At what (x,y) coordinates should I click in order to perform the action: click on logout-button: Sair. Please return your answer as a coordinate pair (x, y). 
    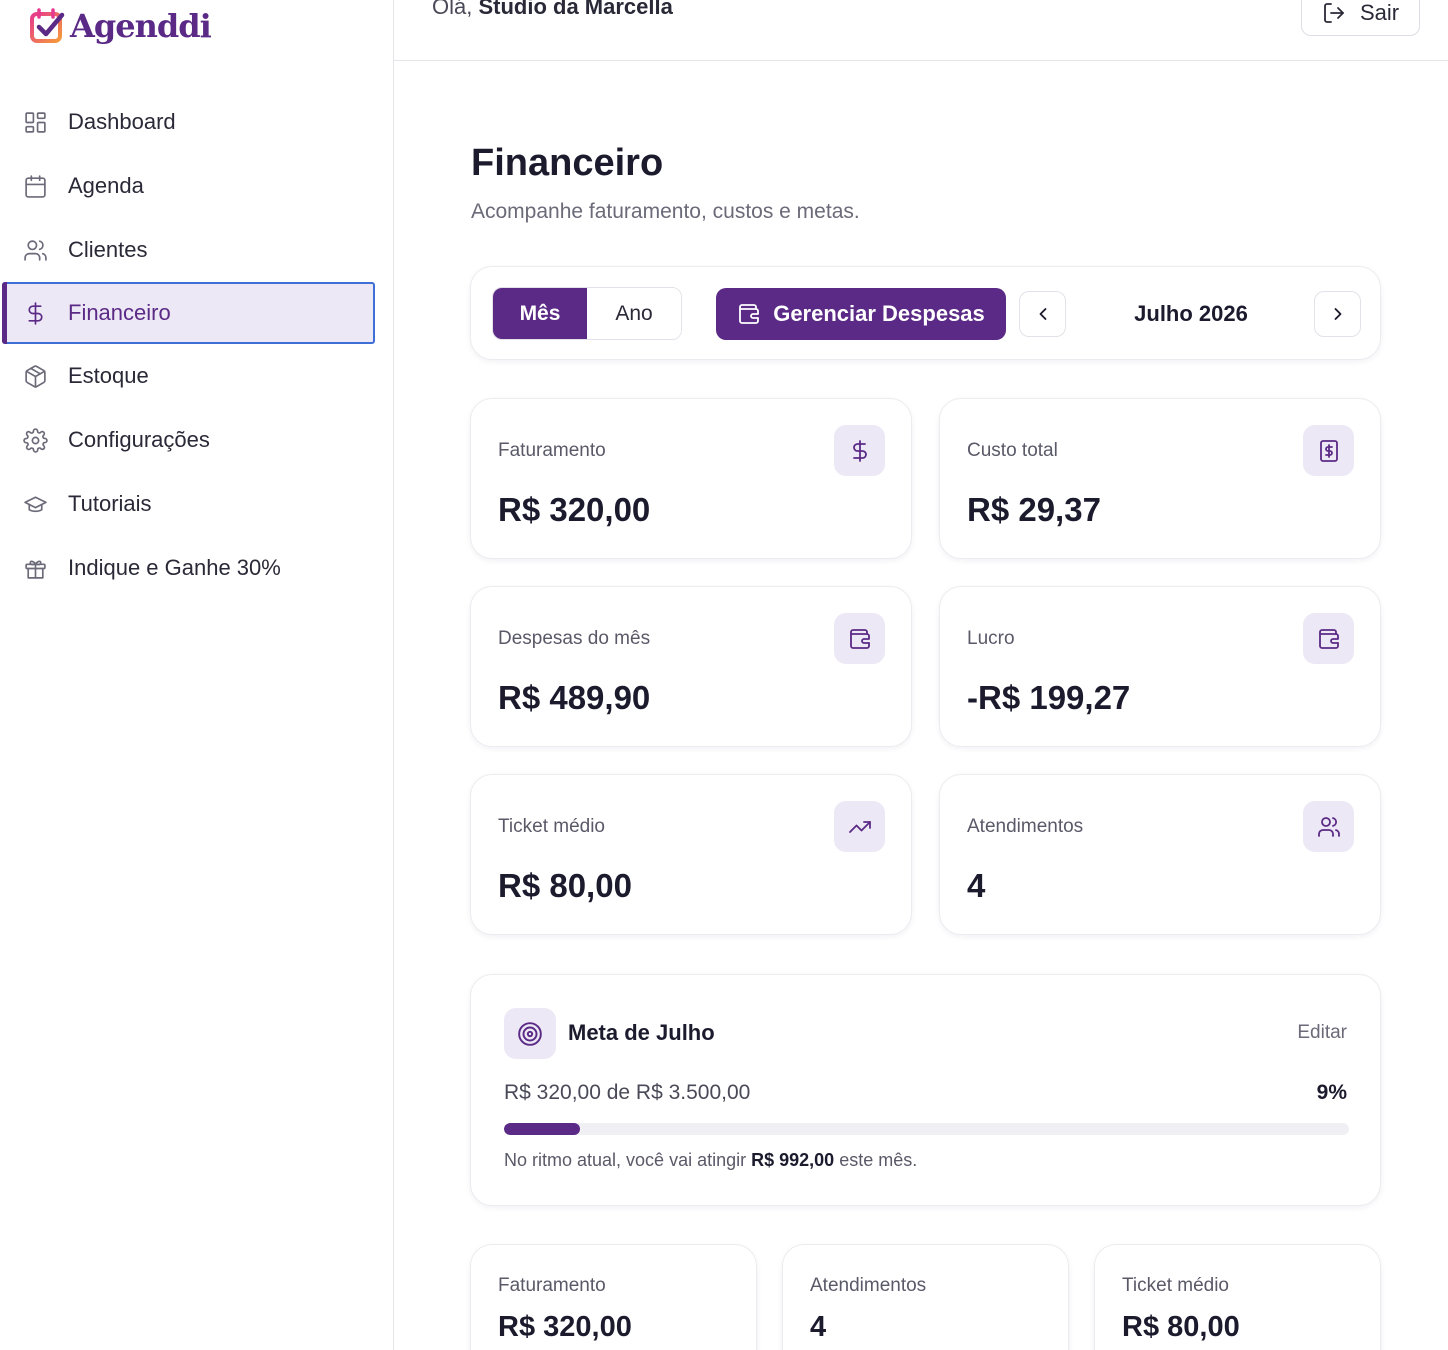
    Looking at the image, I should click on (1360, 18).